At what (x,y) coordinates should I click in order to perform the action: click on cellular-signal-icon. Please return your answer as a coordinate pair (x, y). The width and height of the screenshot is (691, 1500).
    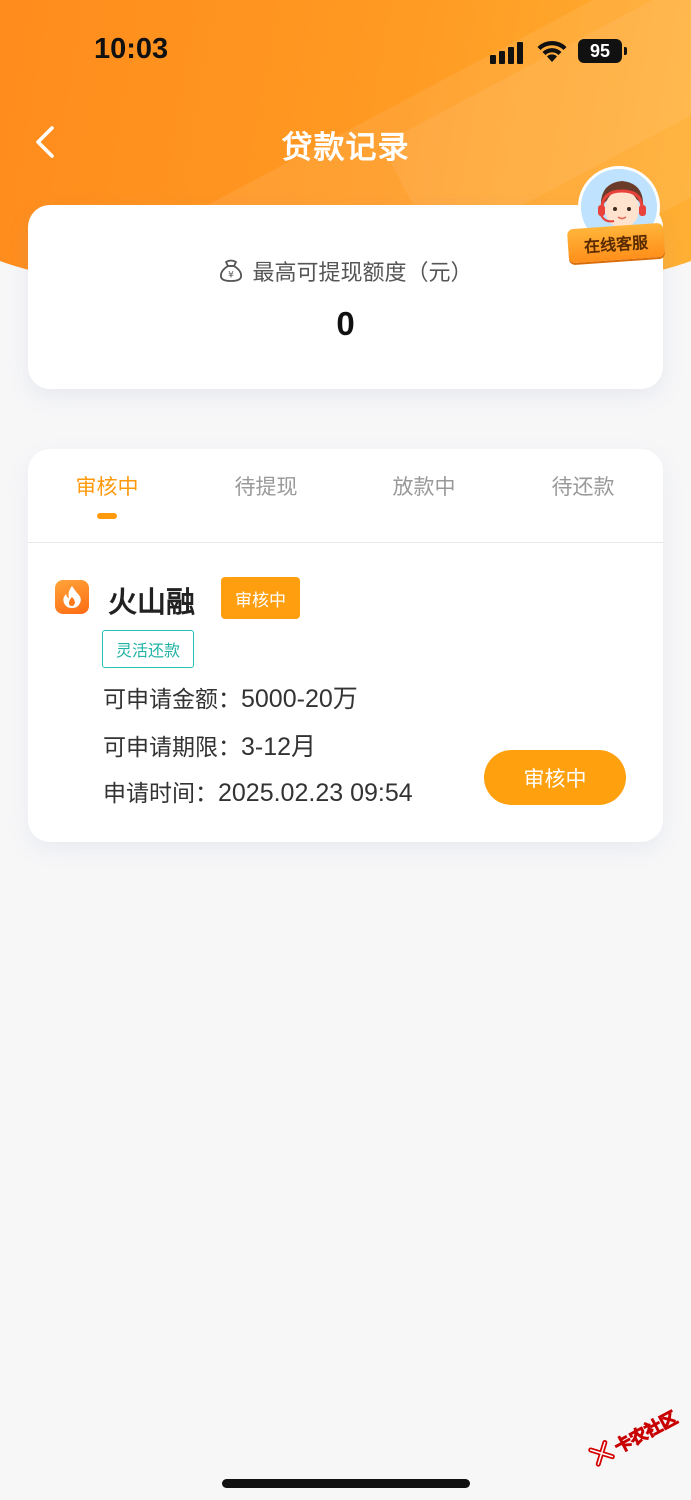
    Looking at the image, I should click on (508, 52).